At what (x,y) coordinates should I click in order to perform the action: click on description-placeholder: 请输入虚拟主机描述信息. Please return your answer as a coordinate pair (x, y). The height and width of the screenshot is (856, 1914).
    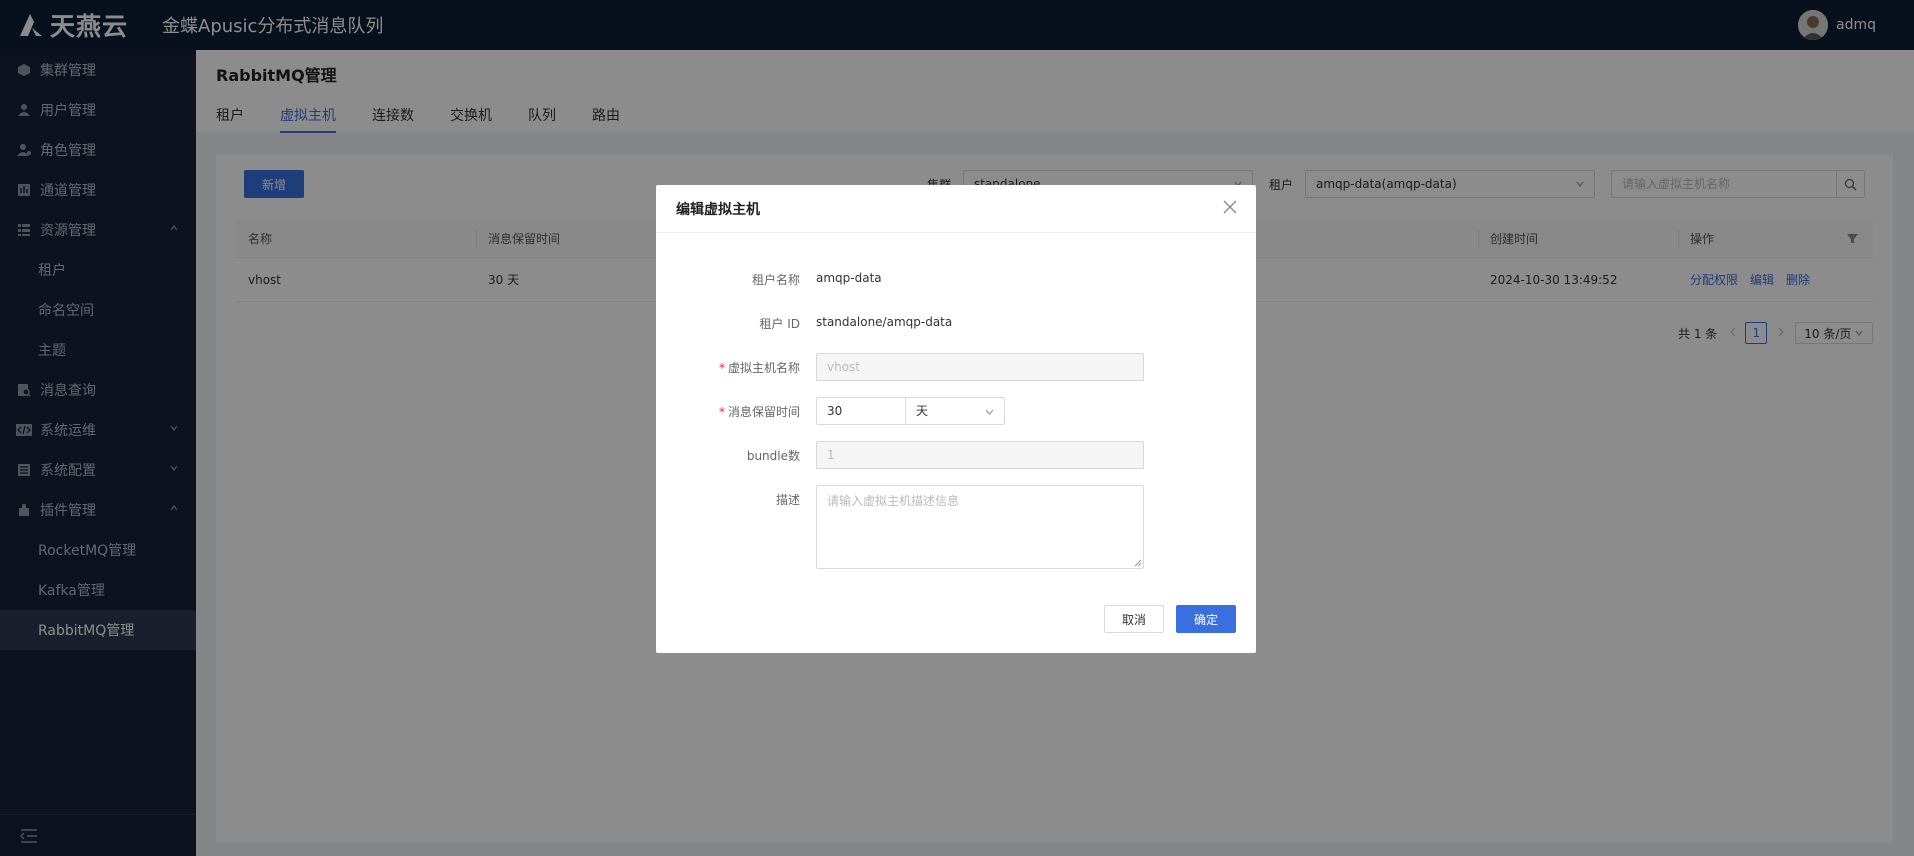
    Looking at the image, I should click on (893, 501).